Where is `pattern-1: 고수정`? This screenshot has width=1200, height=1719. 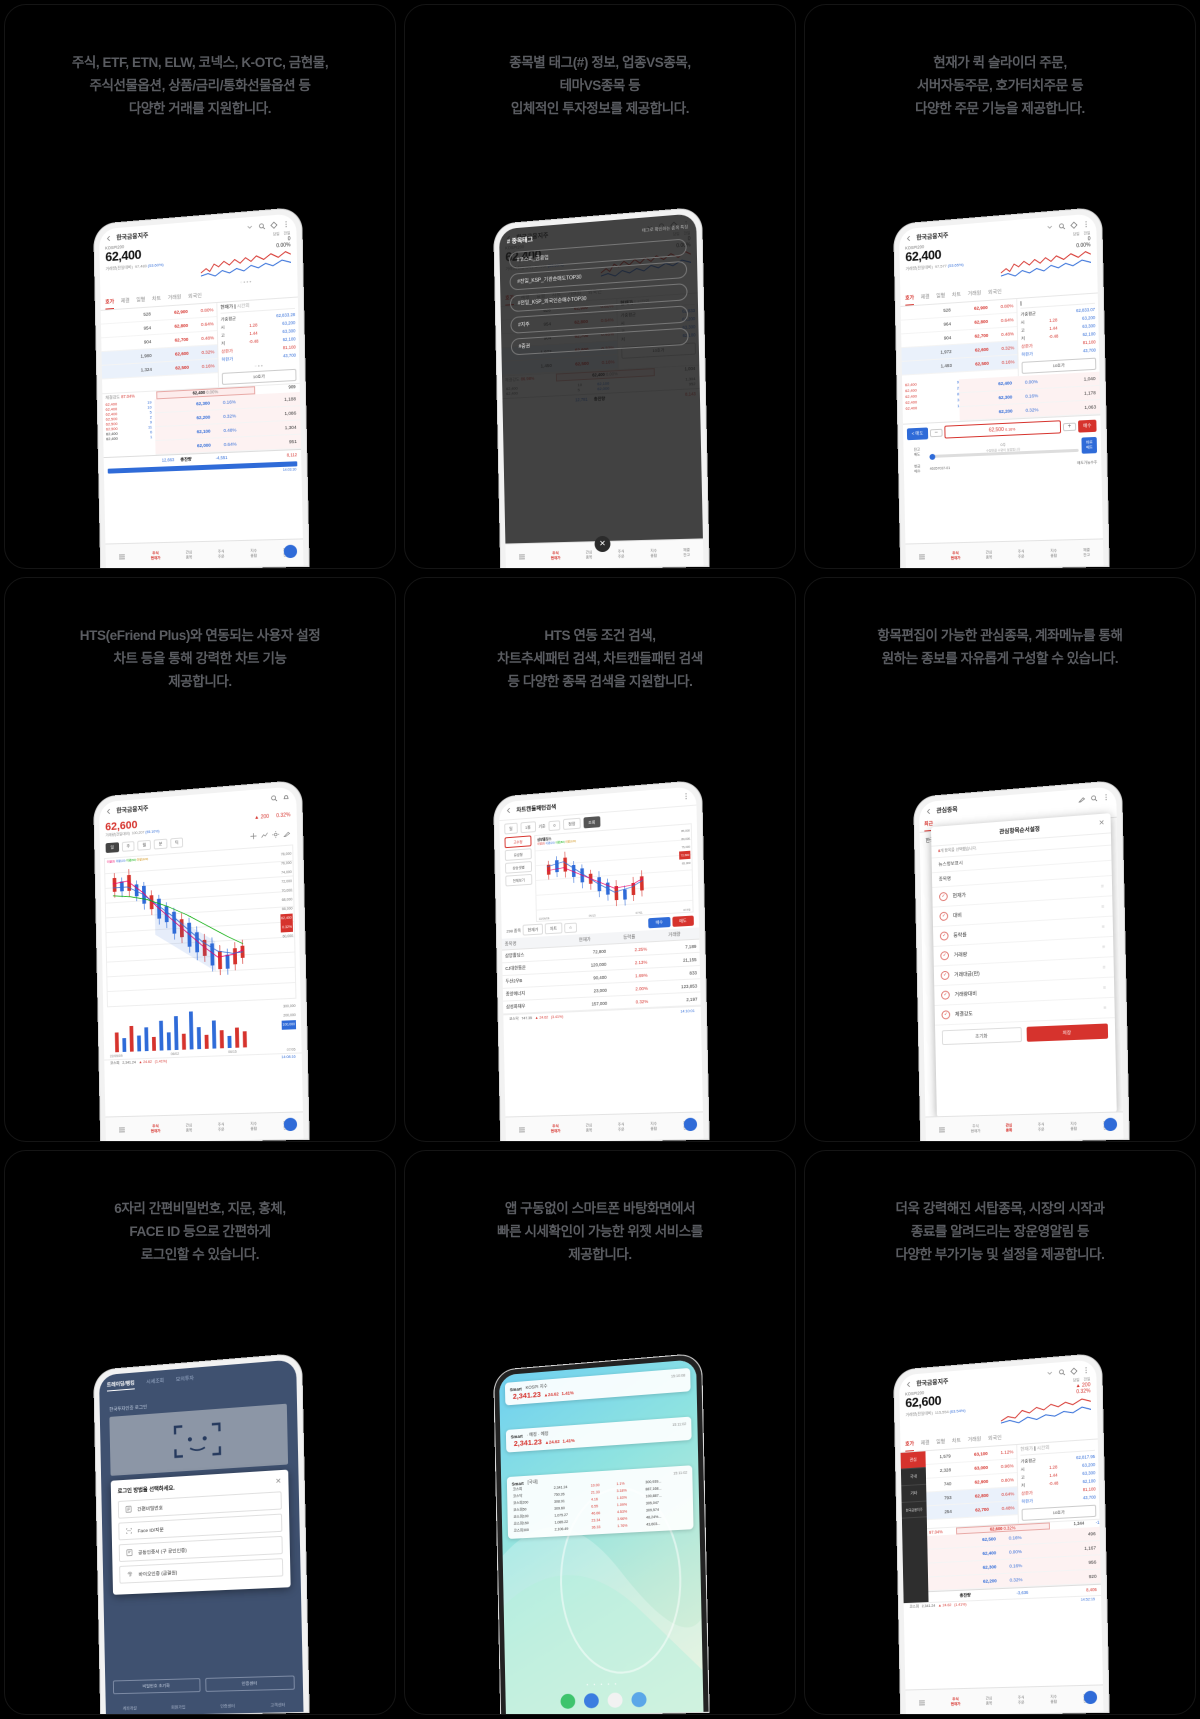 pattern-1: 고수정 is located at coordinates (517, 842).